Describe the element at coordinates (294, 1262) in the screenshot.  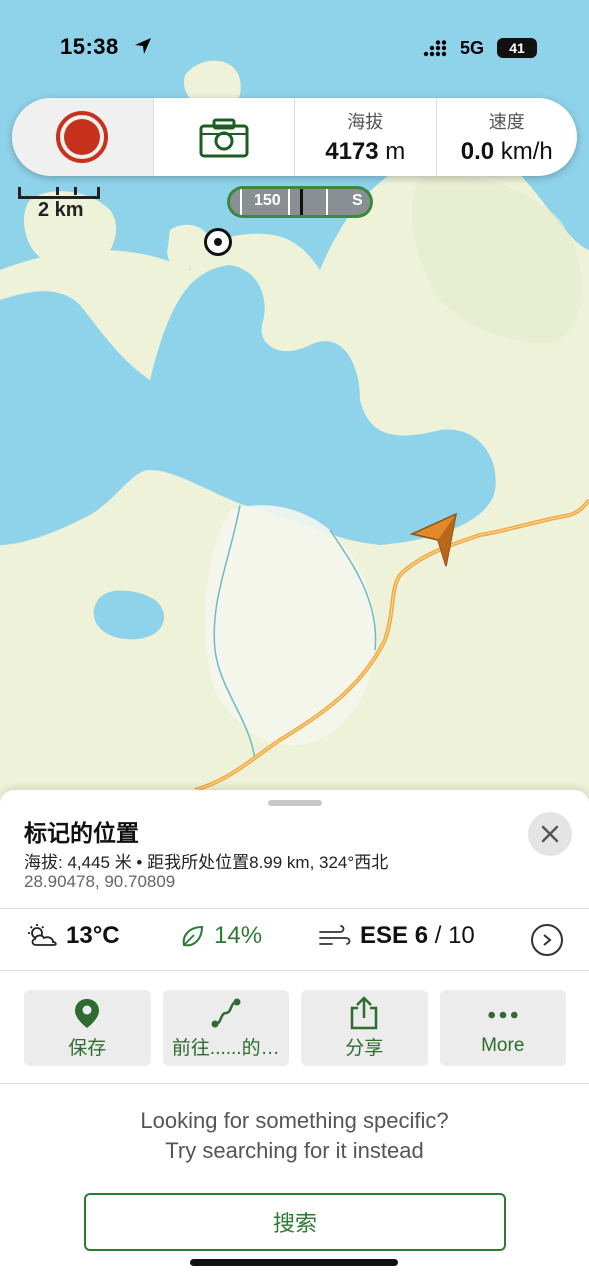
I see `home-indicator` at that location.